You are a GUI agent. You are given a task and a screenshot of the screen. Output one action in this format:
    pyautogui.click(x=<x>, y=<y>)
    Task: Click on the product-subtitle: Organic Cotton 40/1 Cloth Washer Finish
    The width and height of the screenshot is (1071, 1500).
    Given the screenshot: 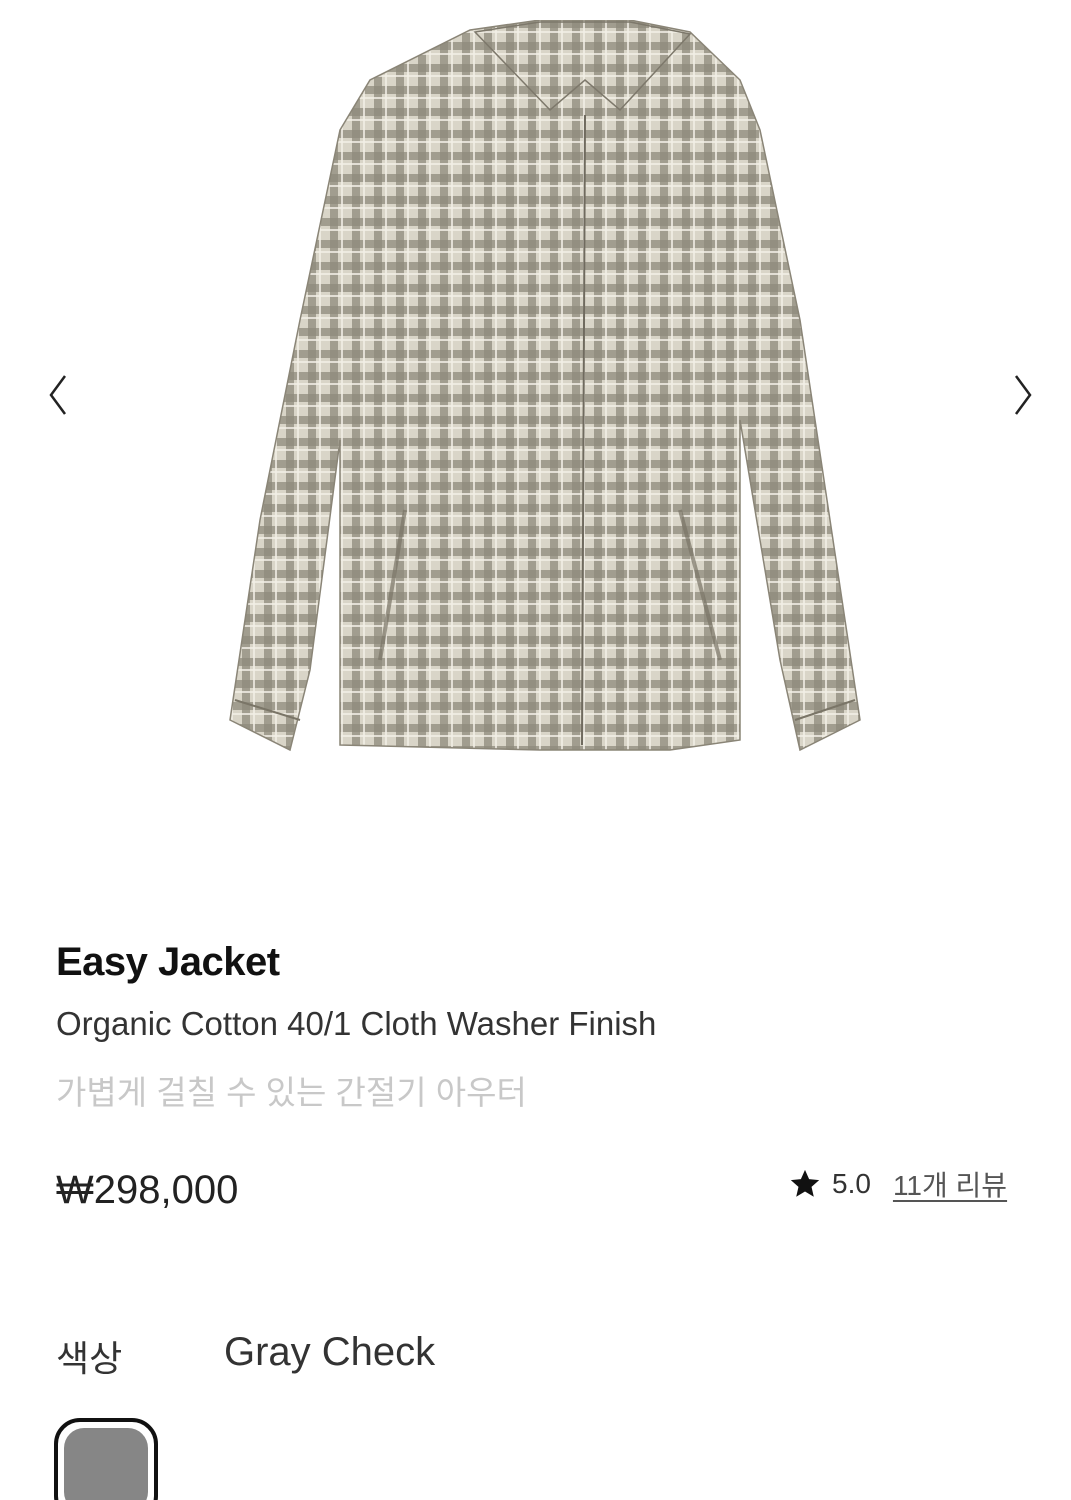 What is the action you would take?
    pyautogui.click(x=356, y=1023)
    